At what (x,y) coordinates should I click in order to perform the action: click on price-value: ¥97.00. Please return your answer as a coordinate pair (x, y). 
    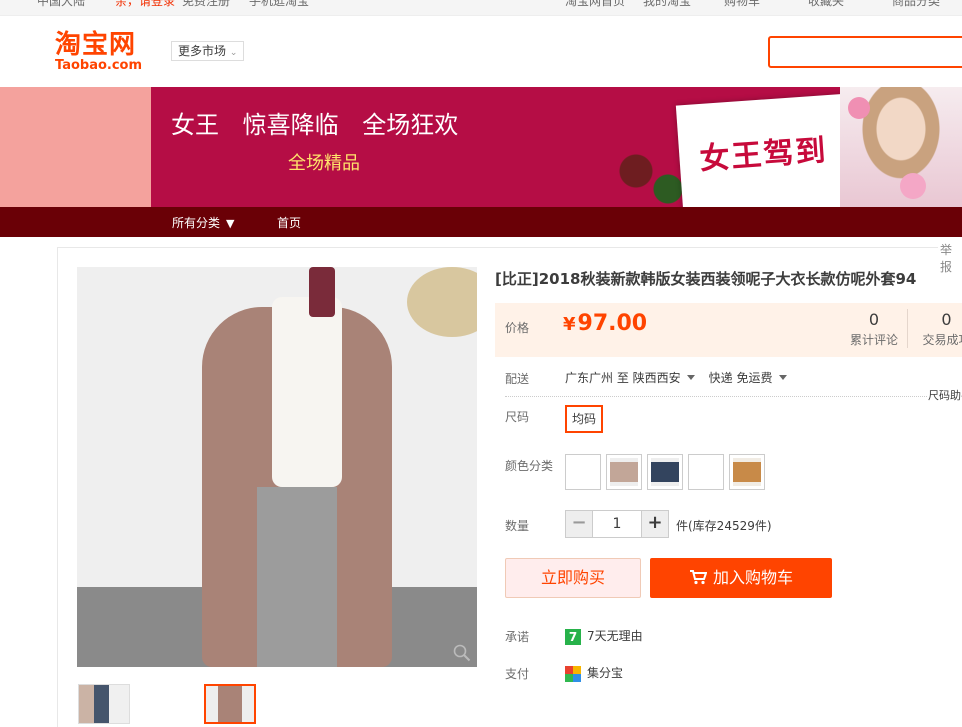
    Looking at the image, I should click on (605, 323).